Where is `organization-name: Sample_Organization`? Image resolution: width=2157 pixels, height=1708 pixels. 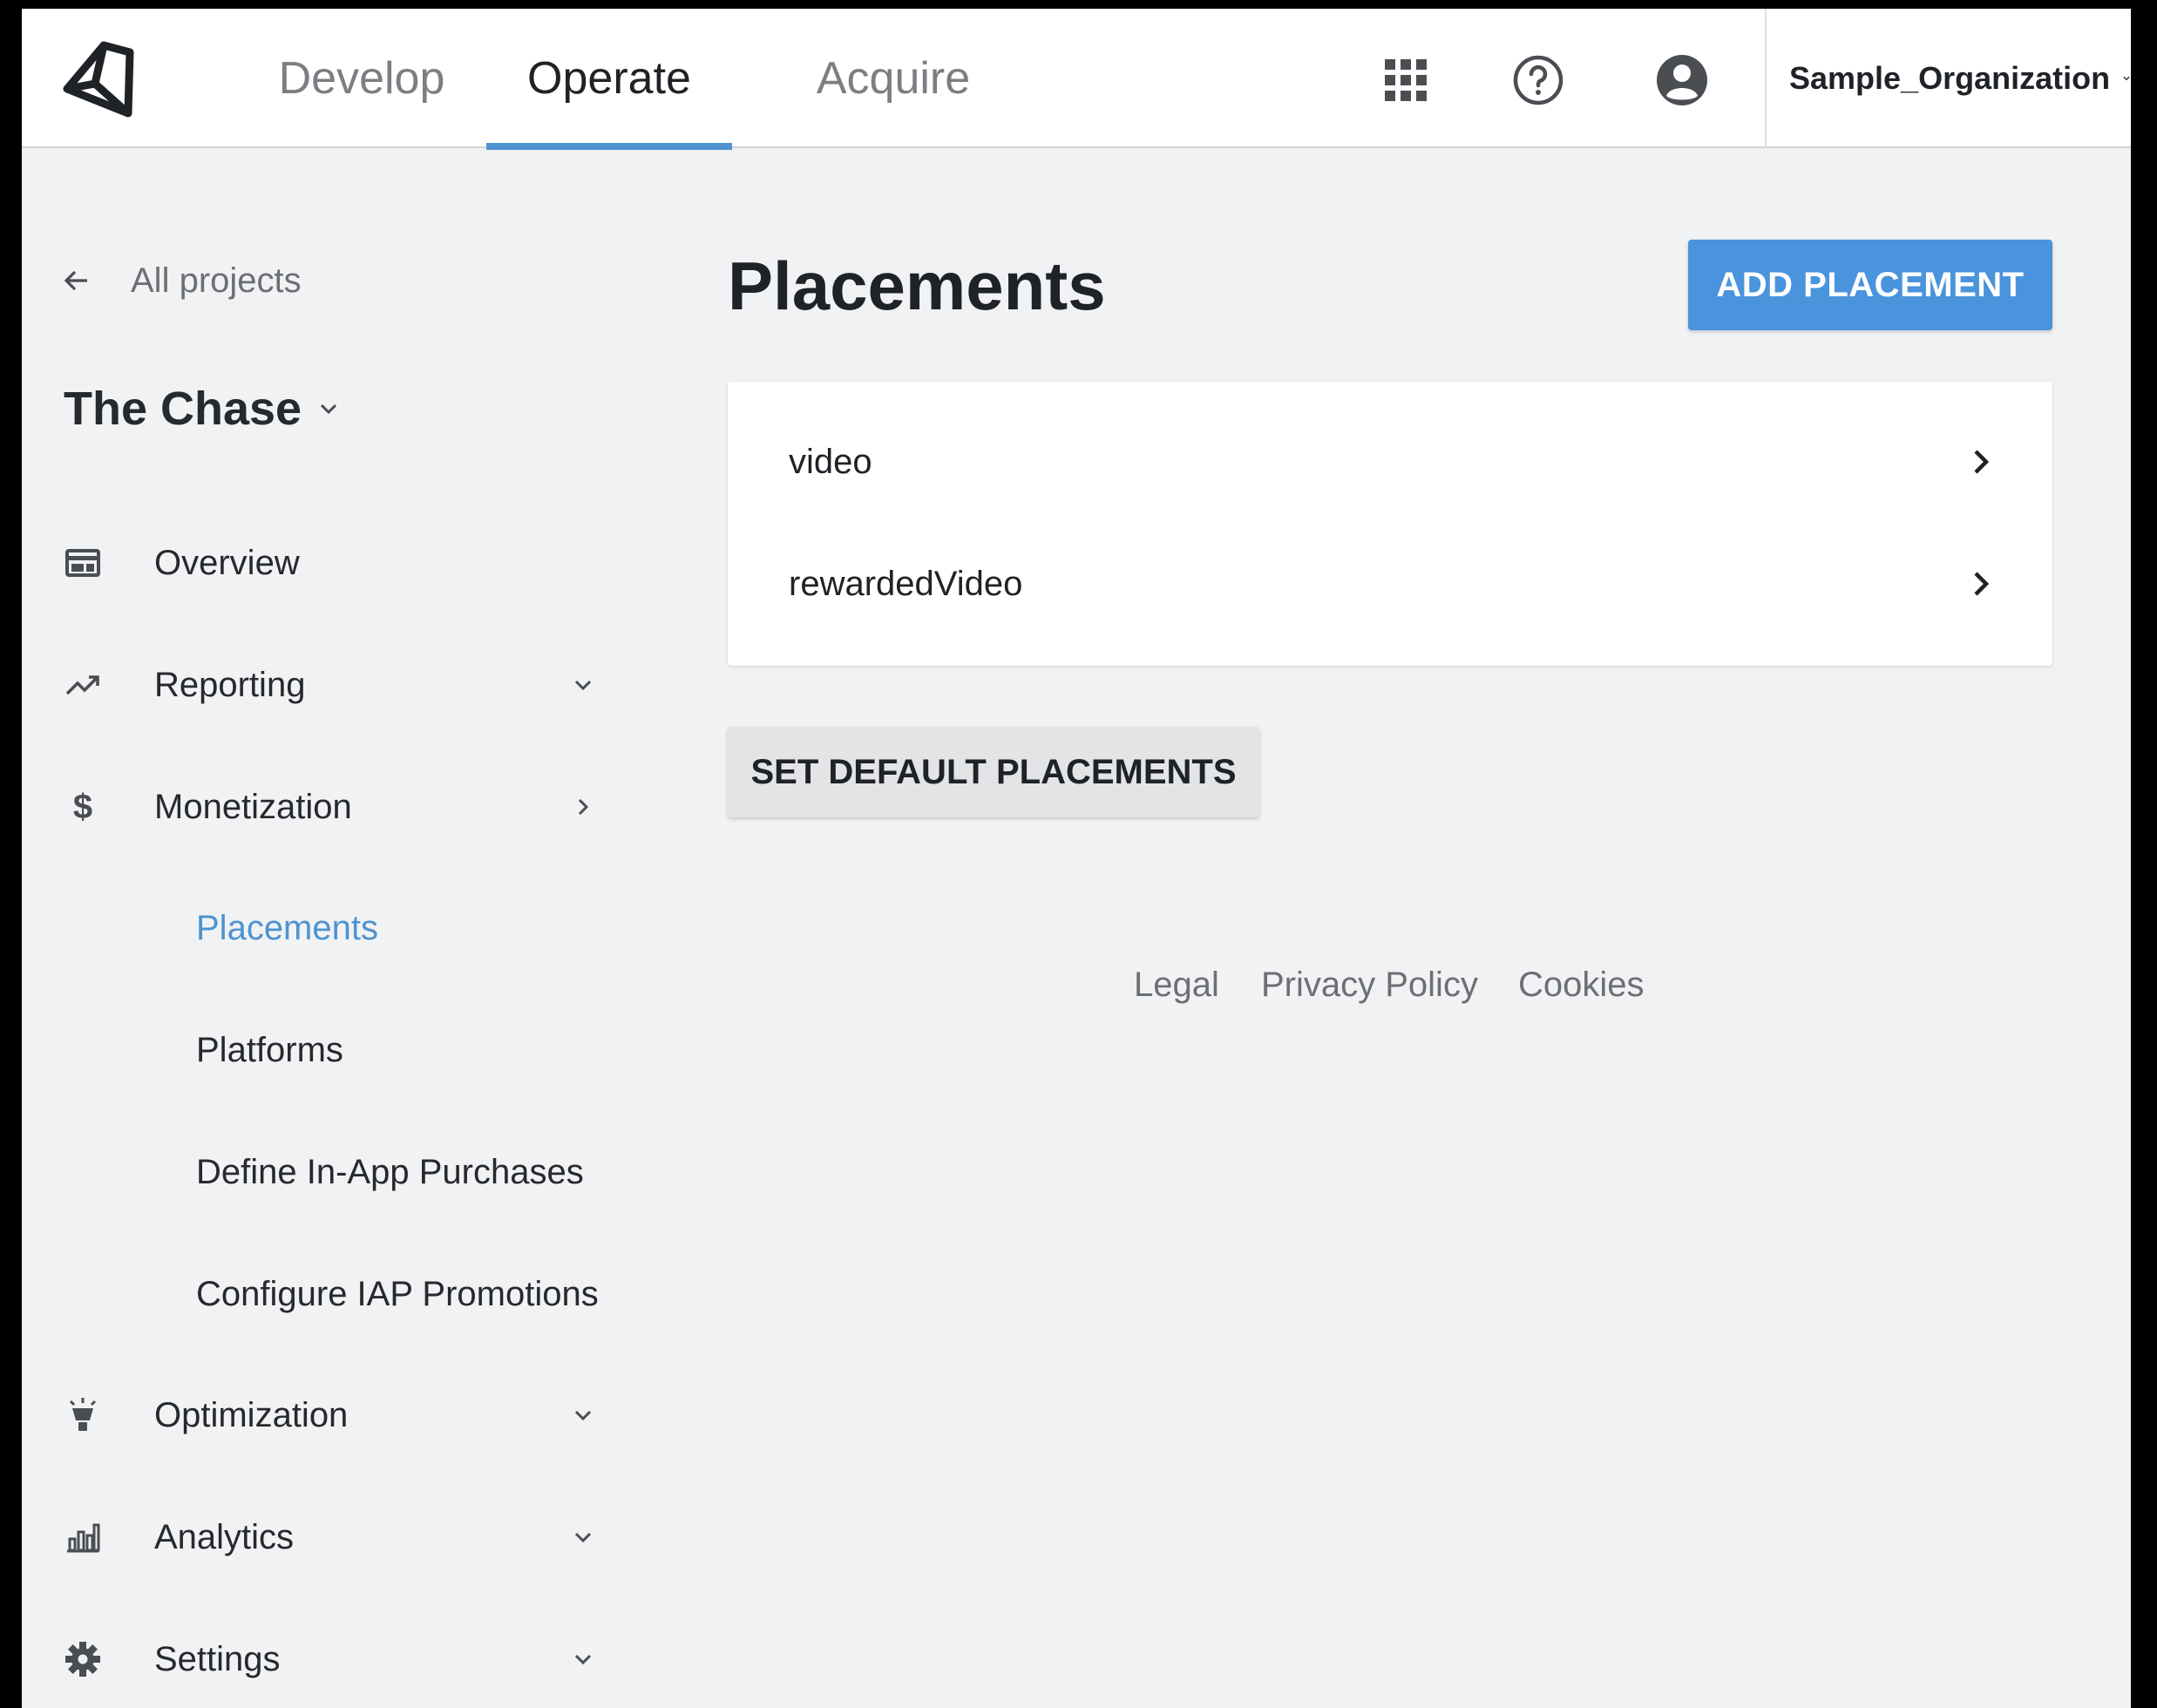 organization-name: Sample_Organization is located at coordinates (1950, 78).